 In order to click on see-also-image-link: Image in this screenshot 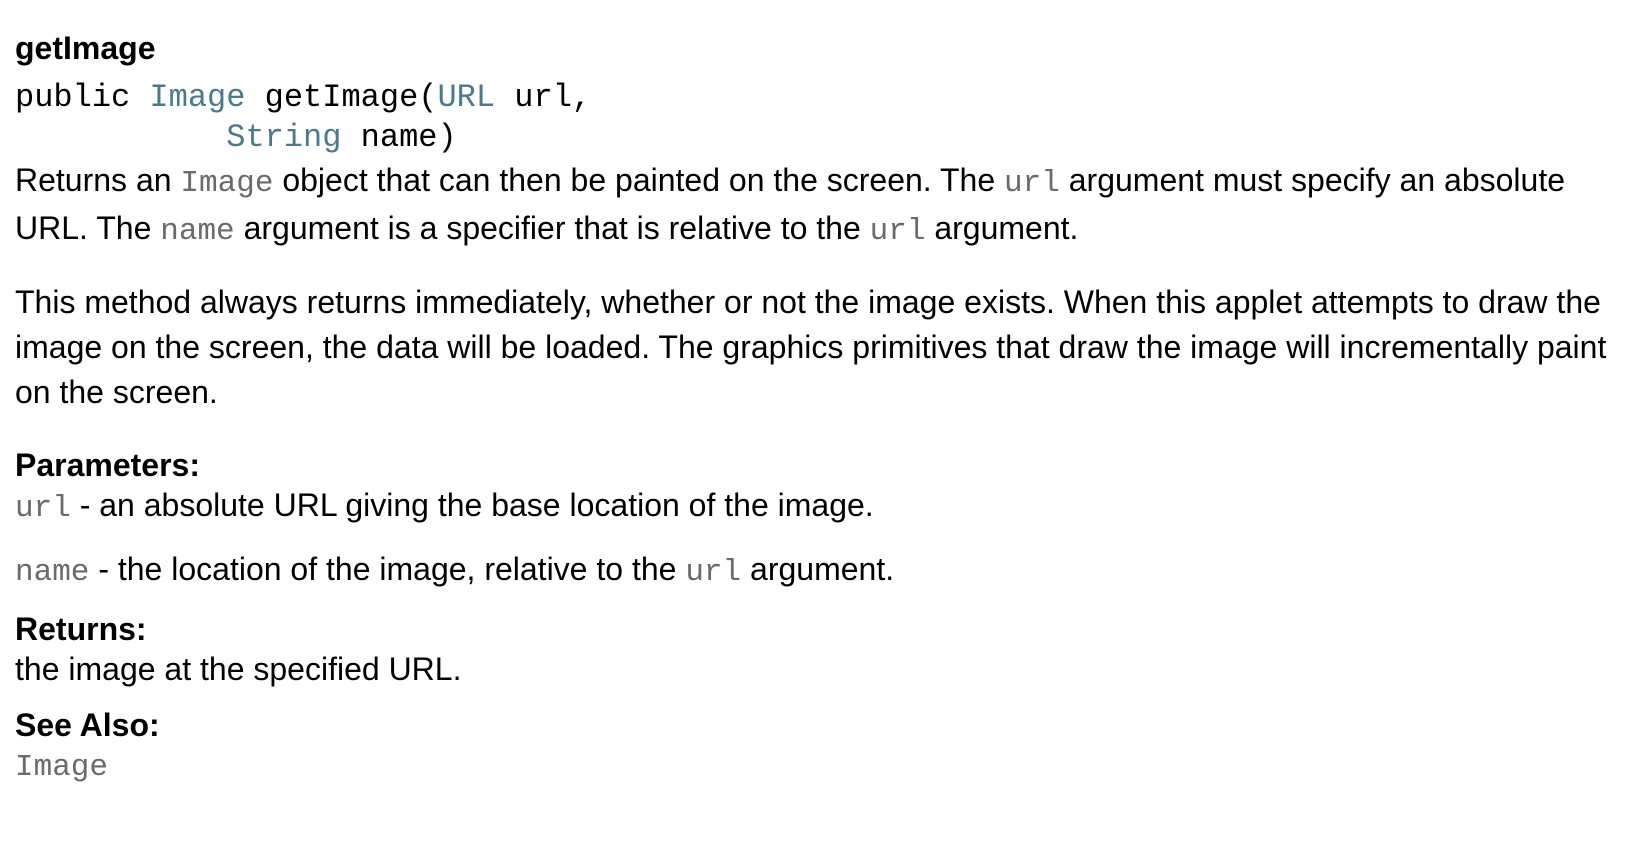, I will do `click(61, 768)`.